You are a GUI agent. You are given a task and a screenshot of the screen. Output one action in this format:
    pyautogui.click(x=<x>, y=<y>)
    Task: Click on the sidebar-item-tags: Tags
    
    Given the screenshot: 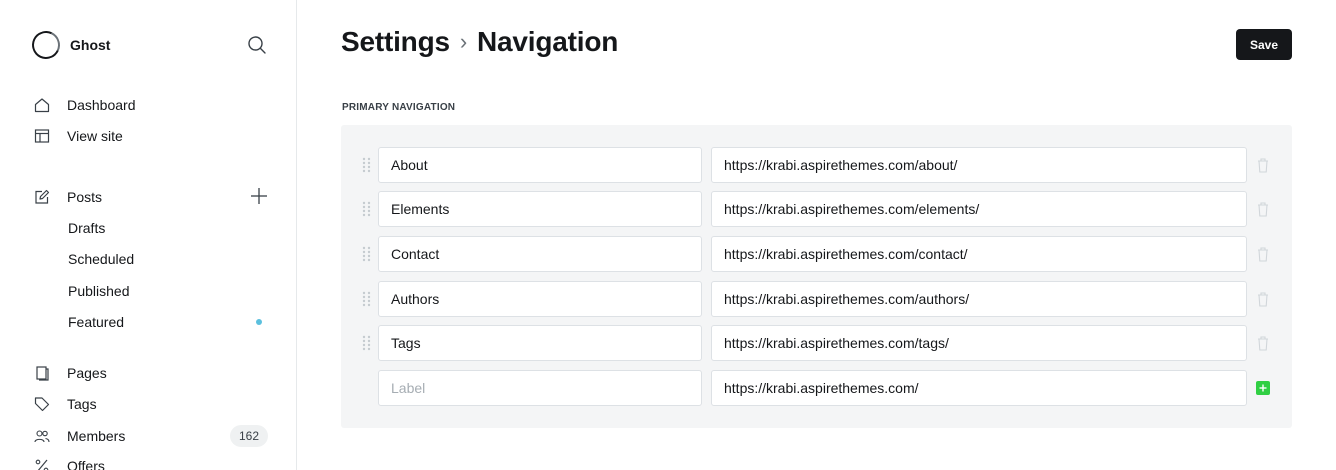 What is the action you would take?
    pyautogui.click(x=65, y=404)
    